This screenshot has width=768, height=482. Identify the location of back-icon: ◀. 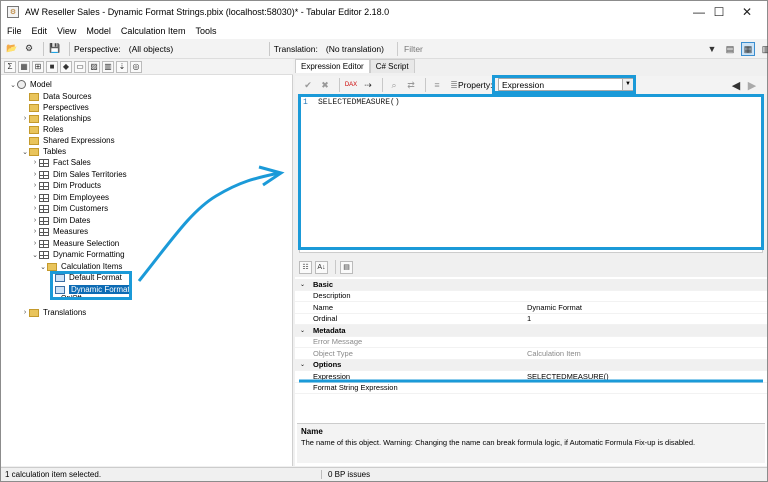
(736, 85).